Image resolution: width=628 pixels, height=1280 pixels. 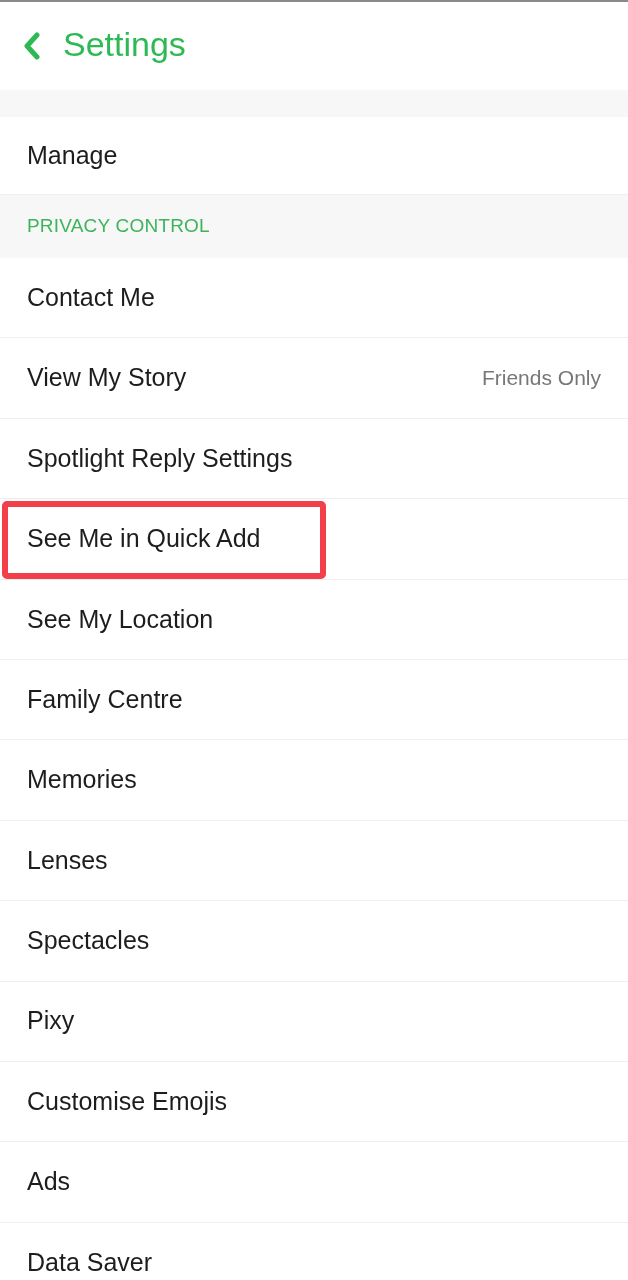 I want to click on setting-value: Friends Only, so click(x=541, y=378).